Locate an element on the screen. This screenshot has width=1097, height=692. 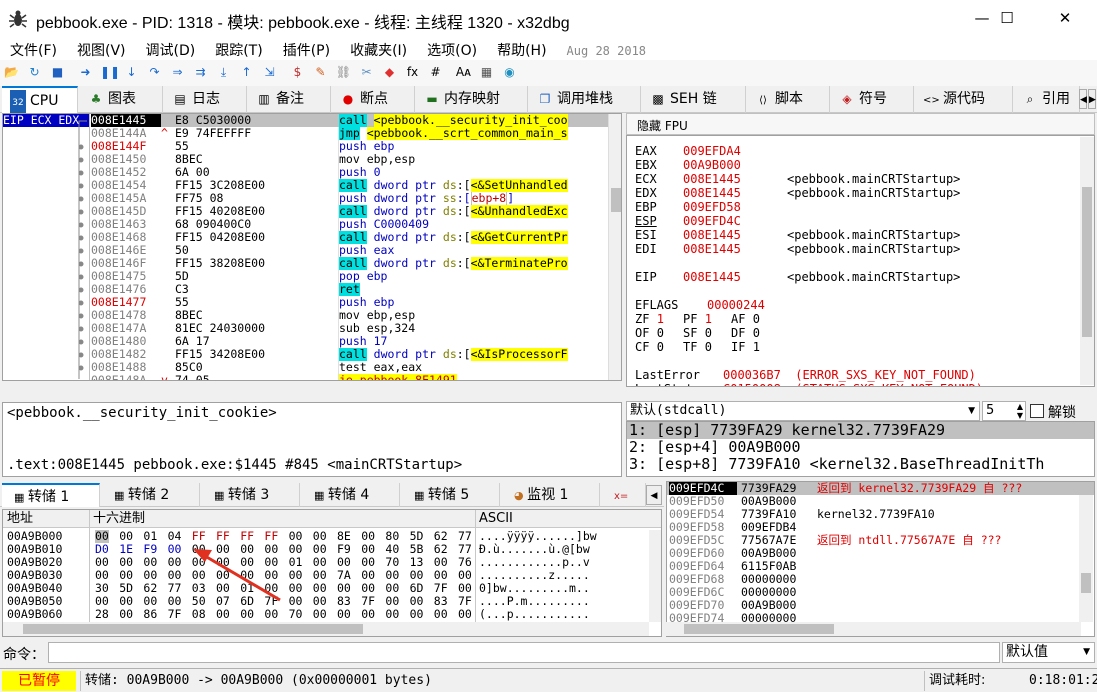
register-row: EBX 00A9B000 is located at coordinates (864, 165).